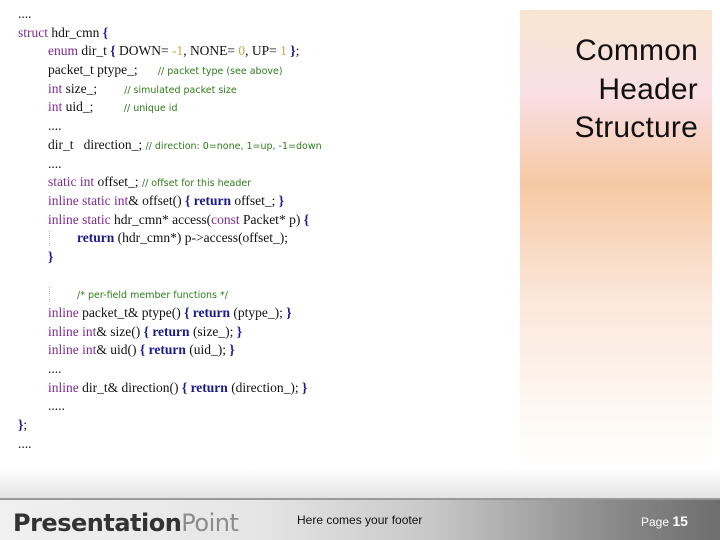  What do you see at coordinates (126, 523) in the screenshot?
I see `presentationpoint-logo: PresentationPoint` at bounding box center [126, 523].